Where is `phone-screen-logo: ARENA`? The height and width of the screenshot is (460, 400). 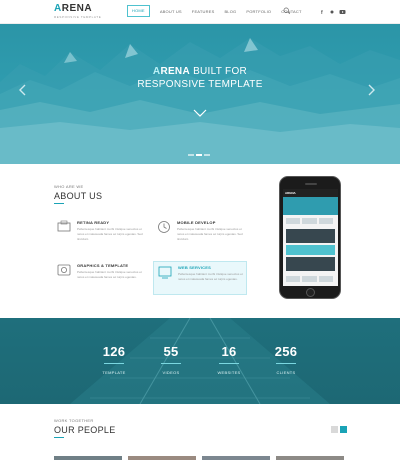 phone-screen-logo: ARENA is located at coordinates (310, 193).